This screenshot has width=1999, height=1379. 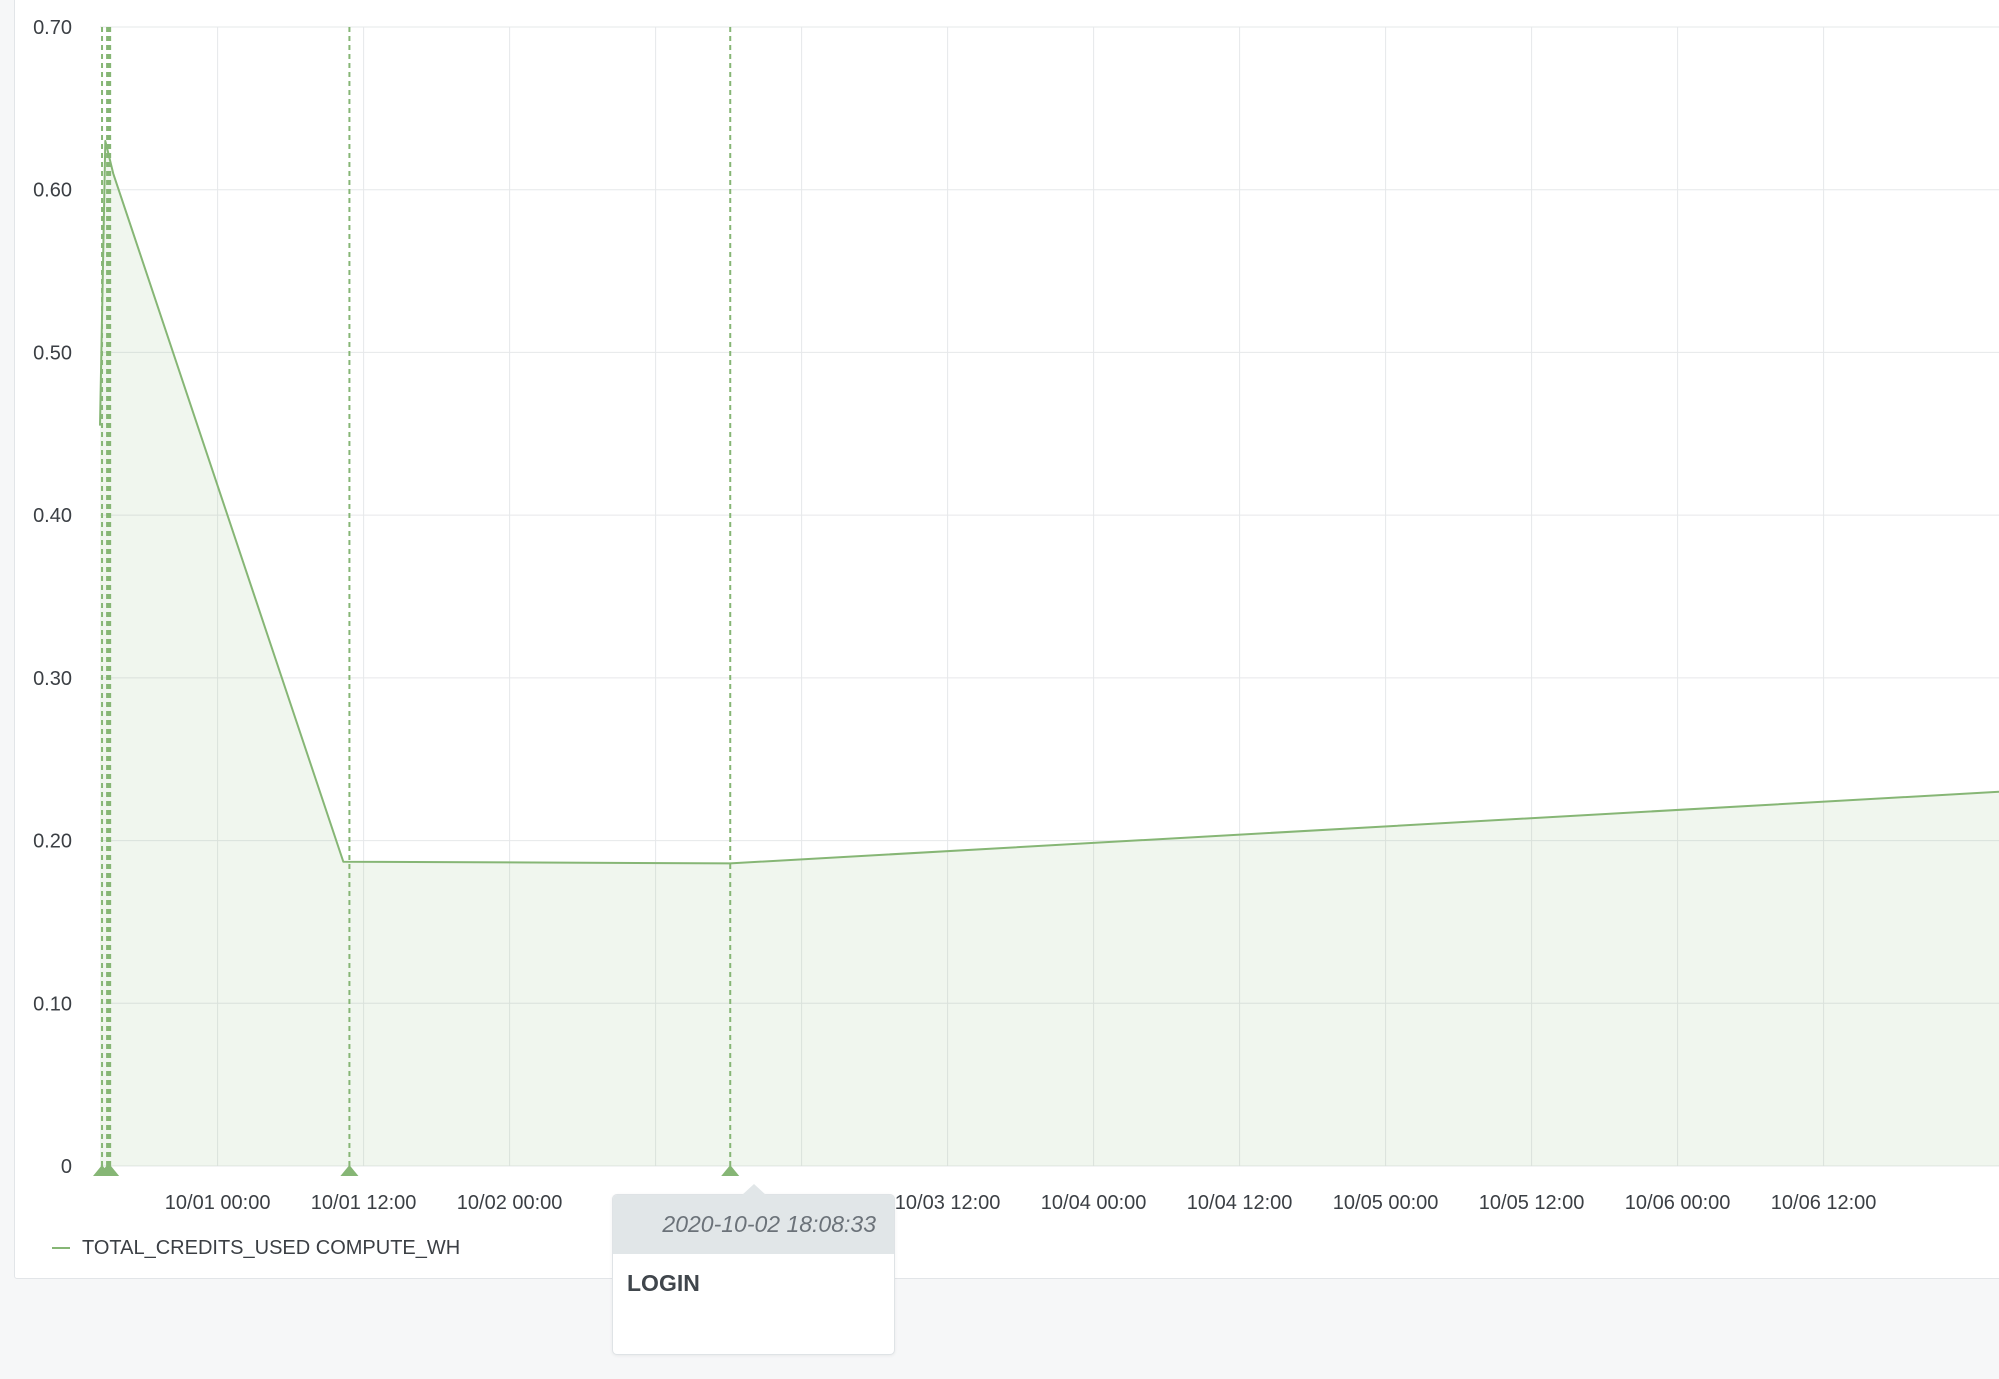 What do you see at coordinates (754, 1189) in the screenshot?
I see `tooltip-caret` at bounding box center [754, 1189].